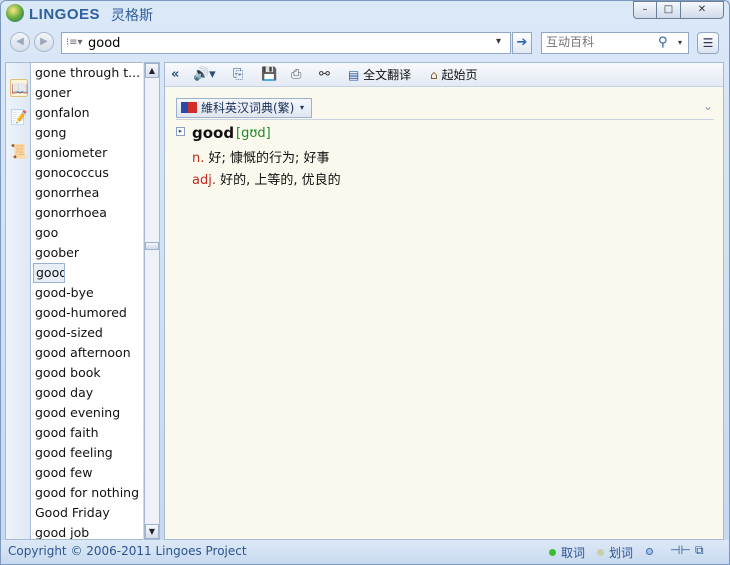  I want to click on quick-lookup-toggle: 取词, so click(567, 552).